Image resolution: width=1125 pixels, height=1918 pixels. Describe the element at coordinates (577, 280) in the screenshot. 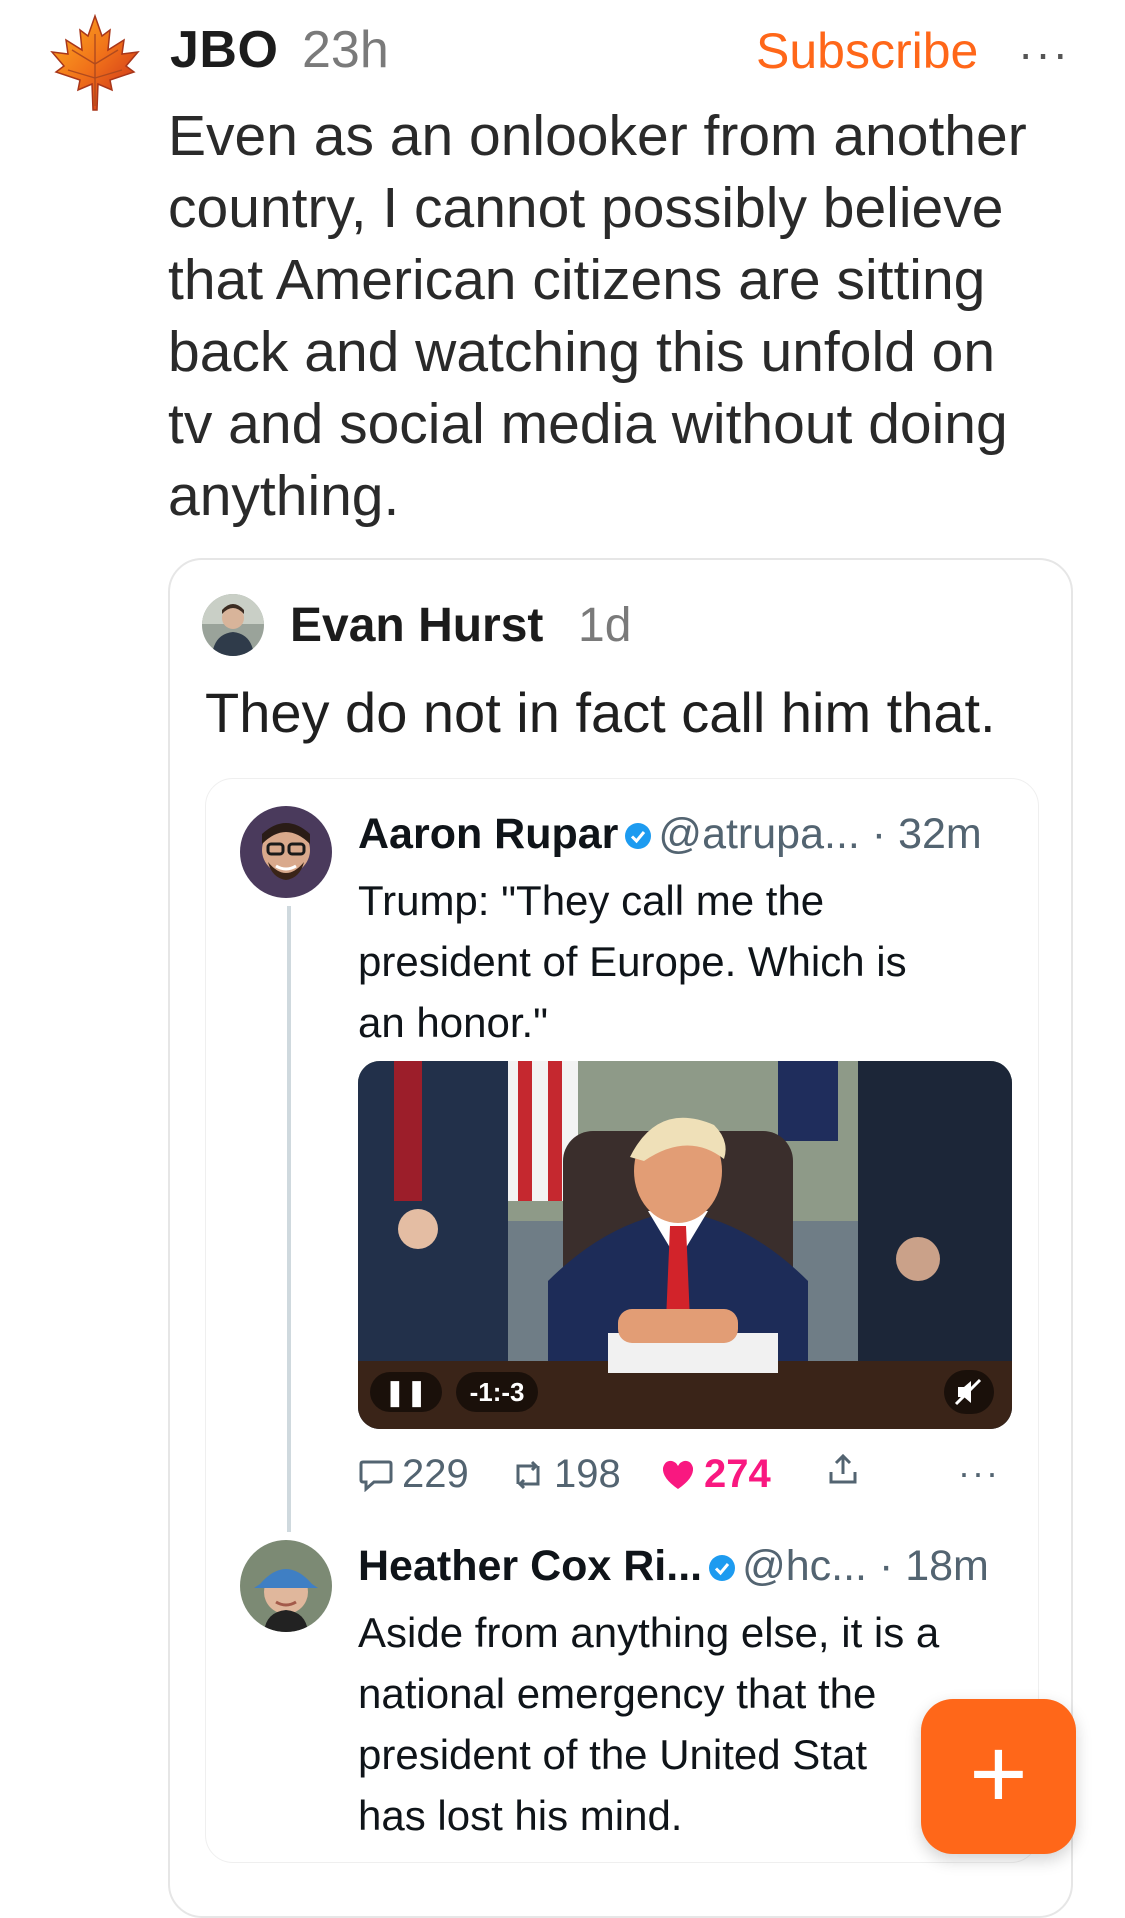

I see `post-body-line: that American citizens are sitting` at that location.